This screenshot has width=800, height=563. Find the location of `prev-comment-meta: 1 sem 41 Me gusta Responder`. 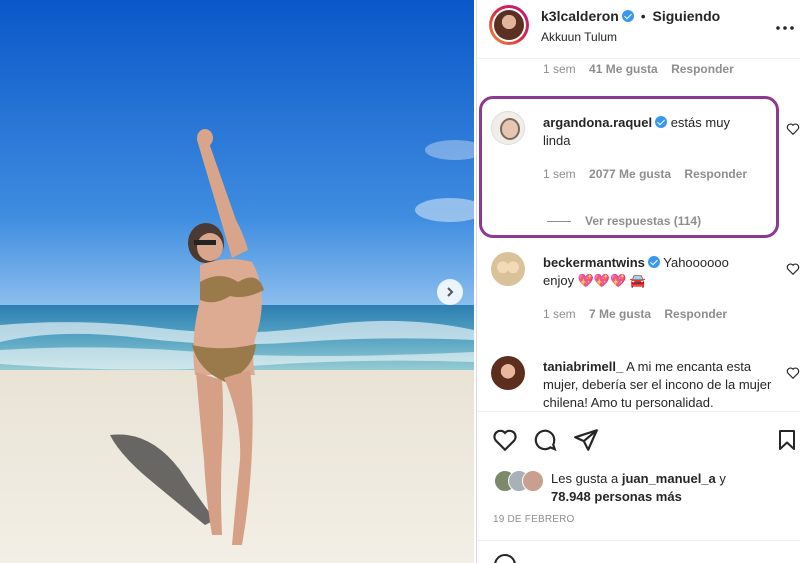

prev-comment-meta: 1 sem 41 Me gusta Responder is located at coordinates (638, 69).